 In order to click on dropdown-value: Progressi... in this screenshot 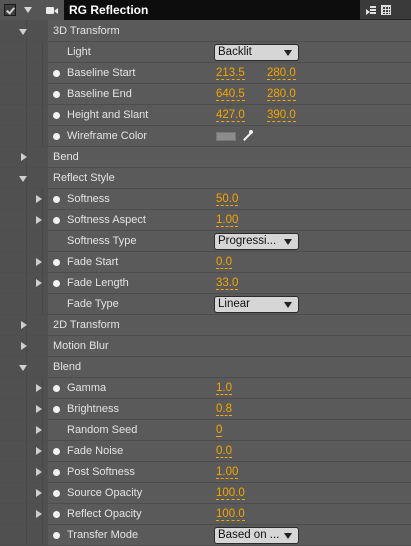, I will do `click(247, 241)`.